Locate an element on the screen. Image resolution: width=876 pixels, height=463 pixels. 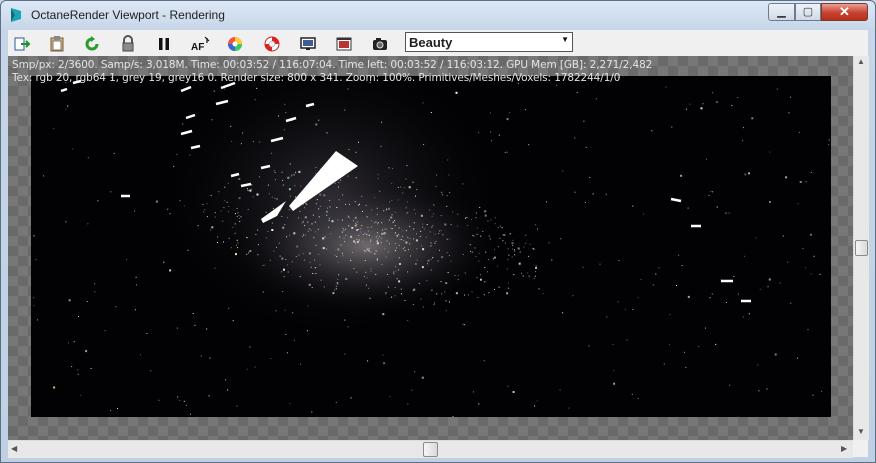
close-icon: ✕ is located at coordinates (844, 11).